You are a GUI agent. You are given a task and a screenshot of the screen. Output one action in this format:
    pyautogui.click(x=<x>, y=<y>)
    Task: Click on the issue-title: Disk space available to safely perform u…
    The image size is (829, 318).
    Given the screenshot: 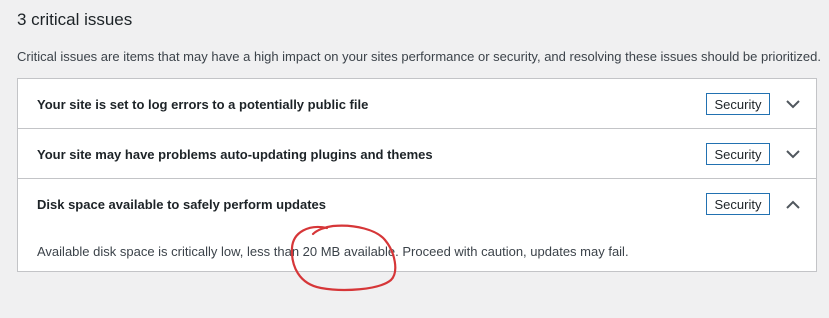 What is the action you would take?
    pyautogui.click(x=181, y=204)
    